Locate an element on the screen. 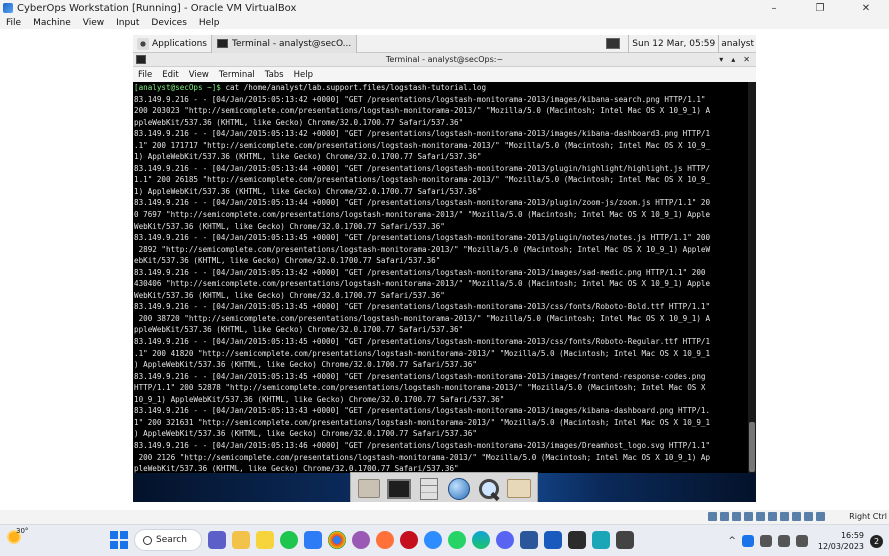  terminal-close-button: ✕ is located at coordinates (746, 59).